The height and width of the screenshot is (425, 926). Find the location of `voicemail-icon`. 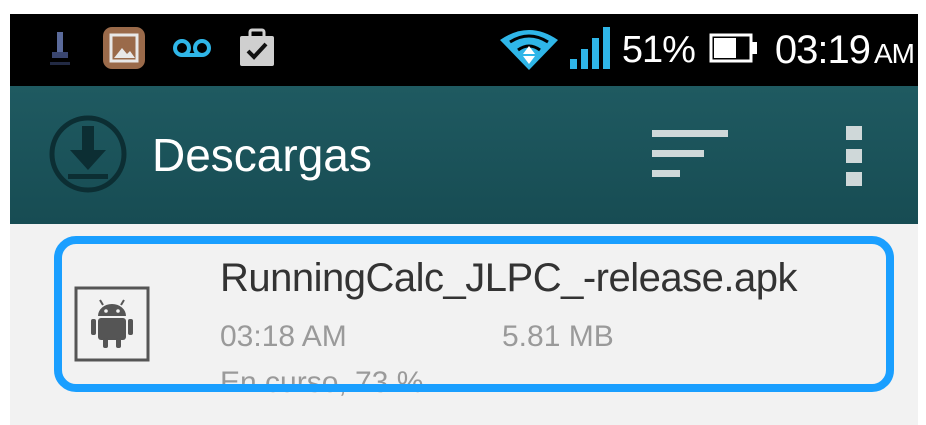

voicemail-icon is located at coordinates (192, 50).